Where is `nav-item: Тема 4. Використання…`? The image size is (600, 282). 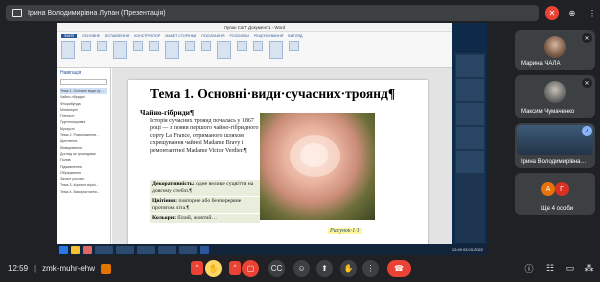 nav-item: Тема 4. Використання… is located at coordinates (83, 192).